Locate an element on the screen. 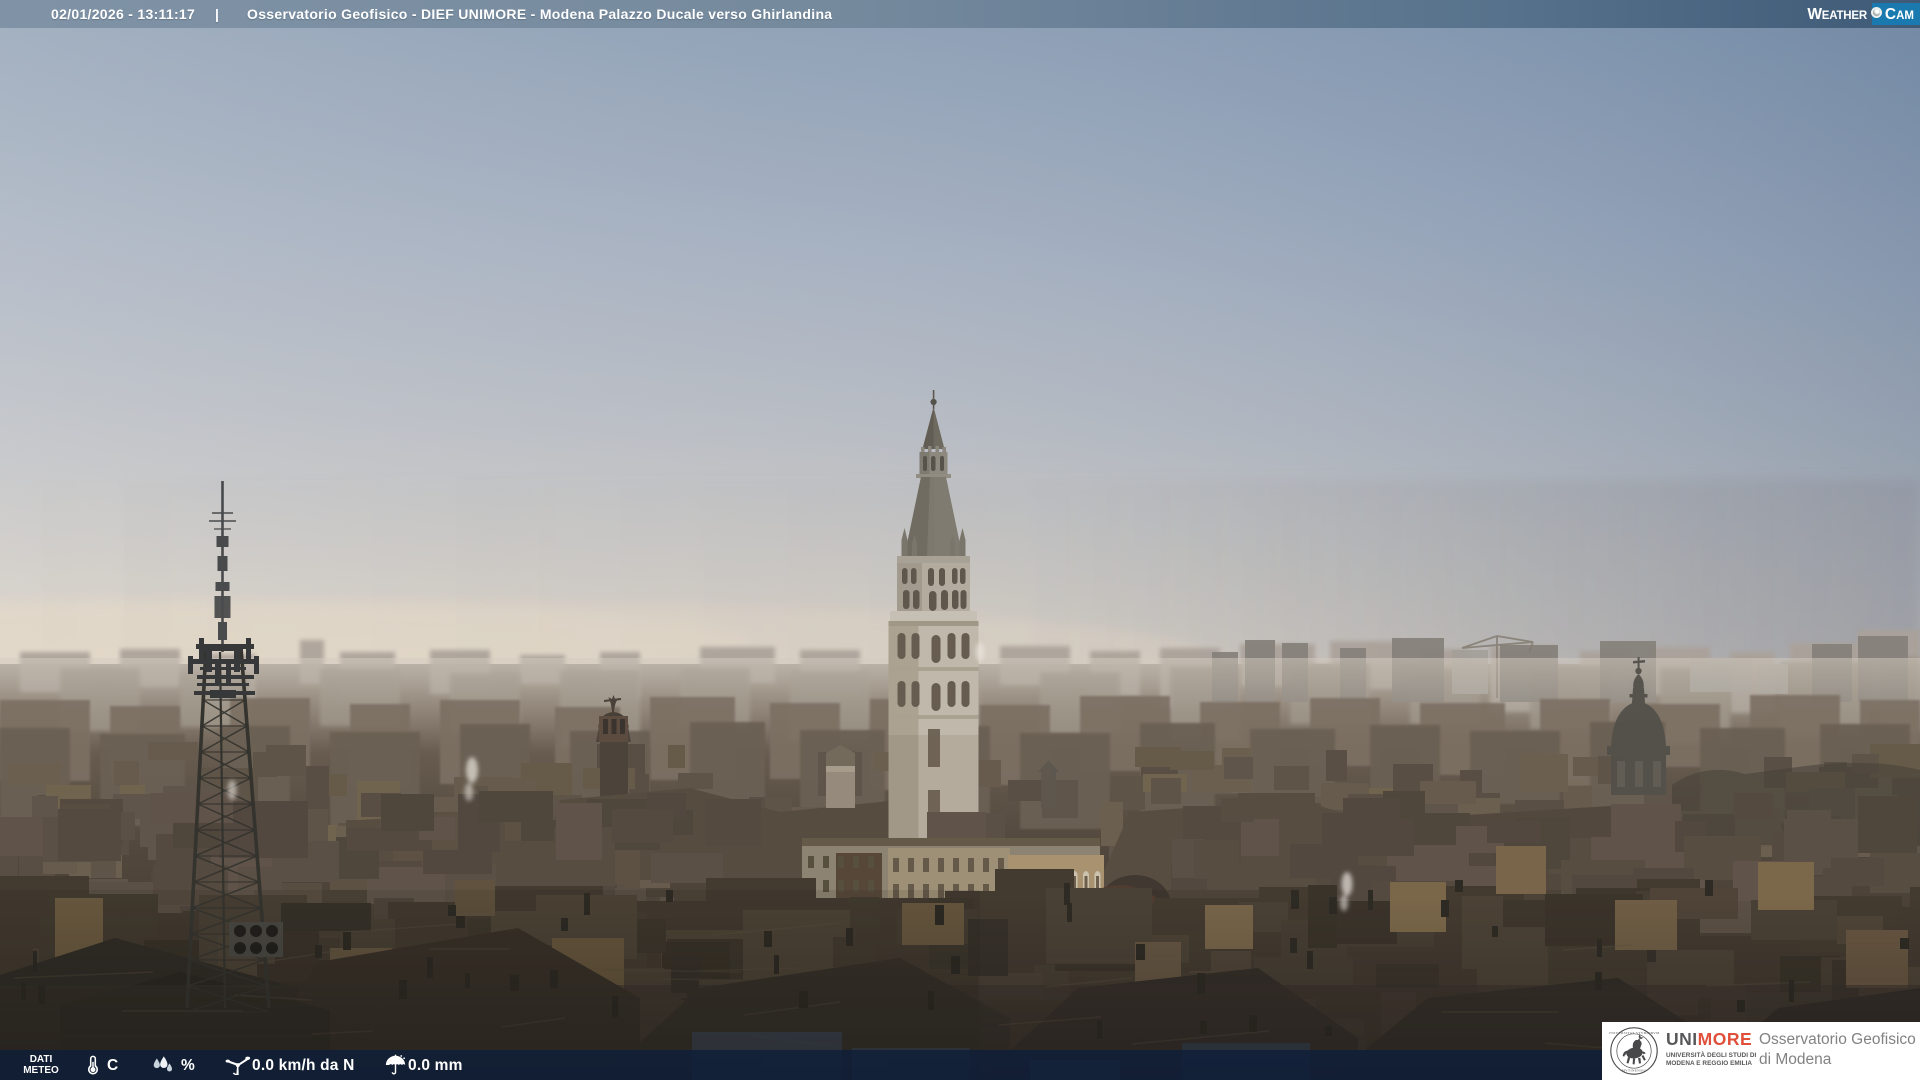 The height and width of the screenshot is (1080, 1920). svg-text: VNIVERSITAS STVDIORVM is located at coordinates (1634, 1033).